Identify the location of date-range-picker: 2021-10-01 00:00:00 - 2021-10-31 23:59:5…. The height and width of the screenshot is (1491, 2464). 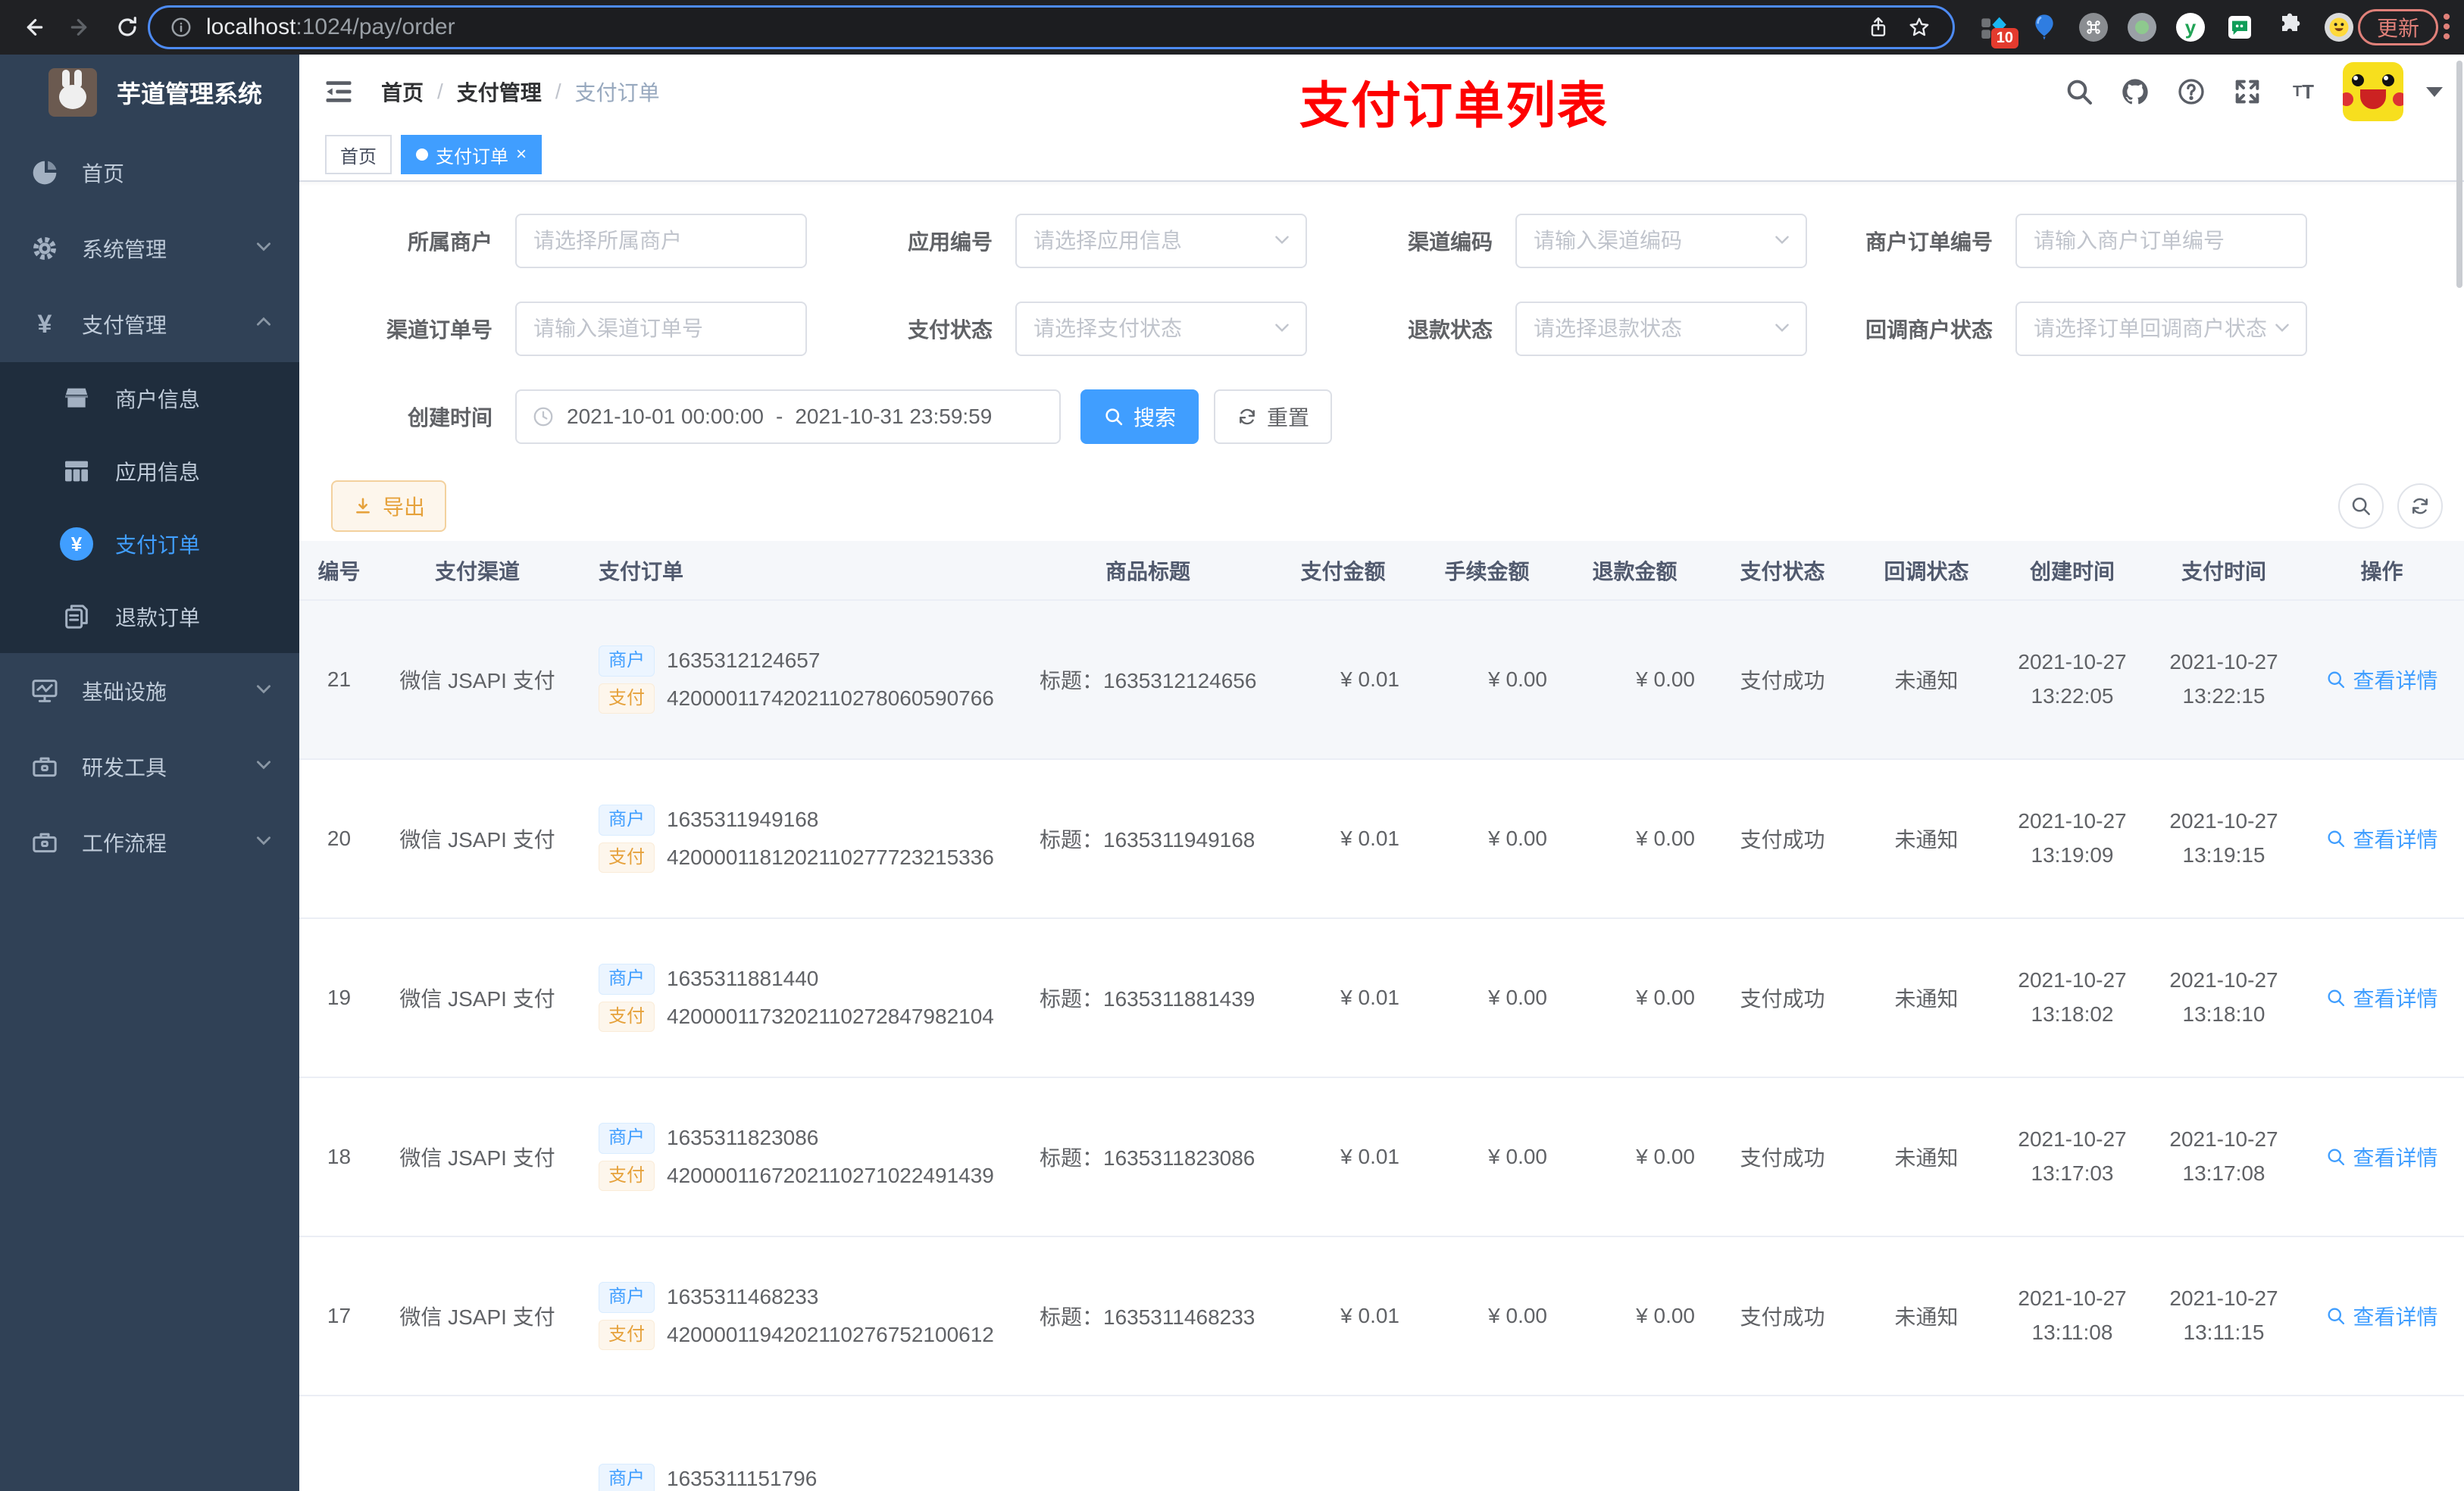
(788, 416).